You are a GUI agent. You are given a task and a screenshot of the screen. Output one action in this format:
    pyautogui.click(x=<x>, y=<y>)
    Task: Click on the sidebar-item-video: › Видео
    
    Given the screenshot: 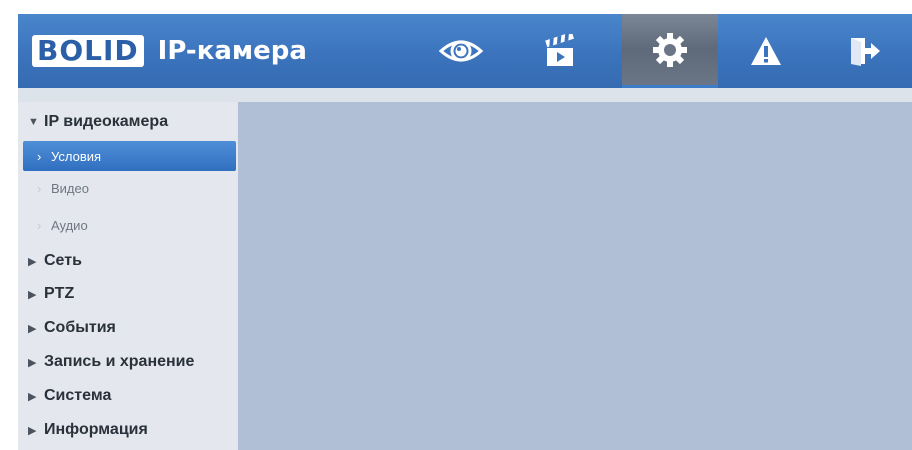 What is the action you would take?
    pyautogui.click(x=129, y=188)
    